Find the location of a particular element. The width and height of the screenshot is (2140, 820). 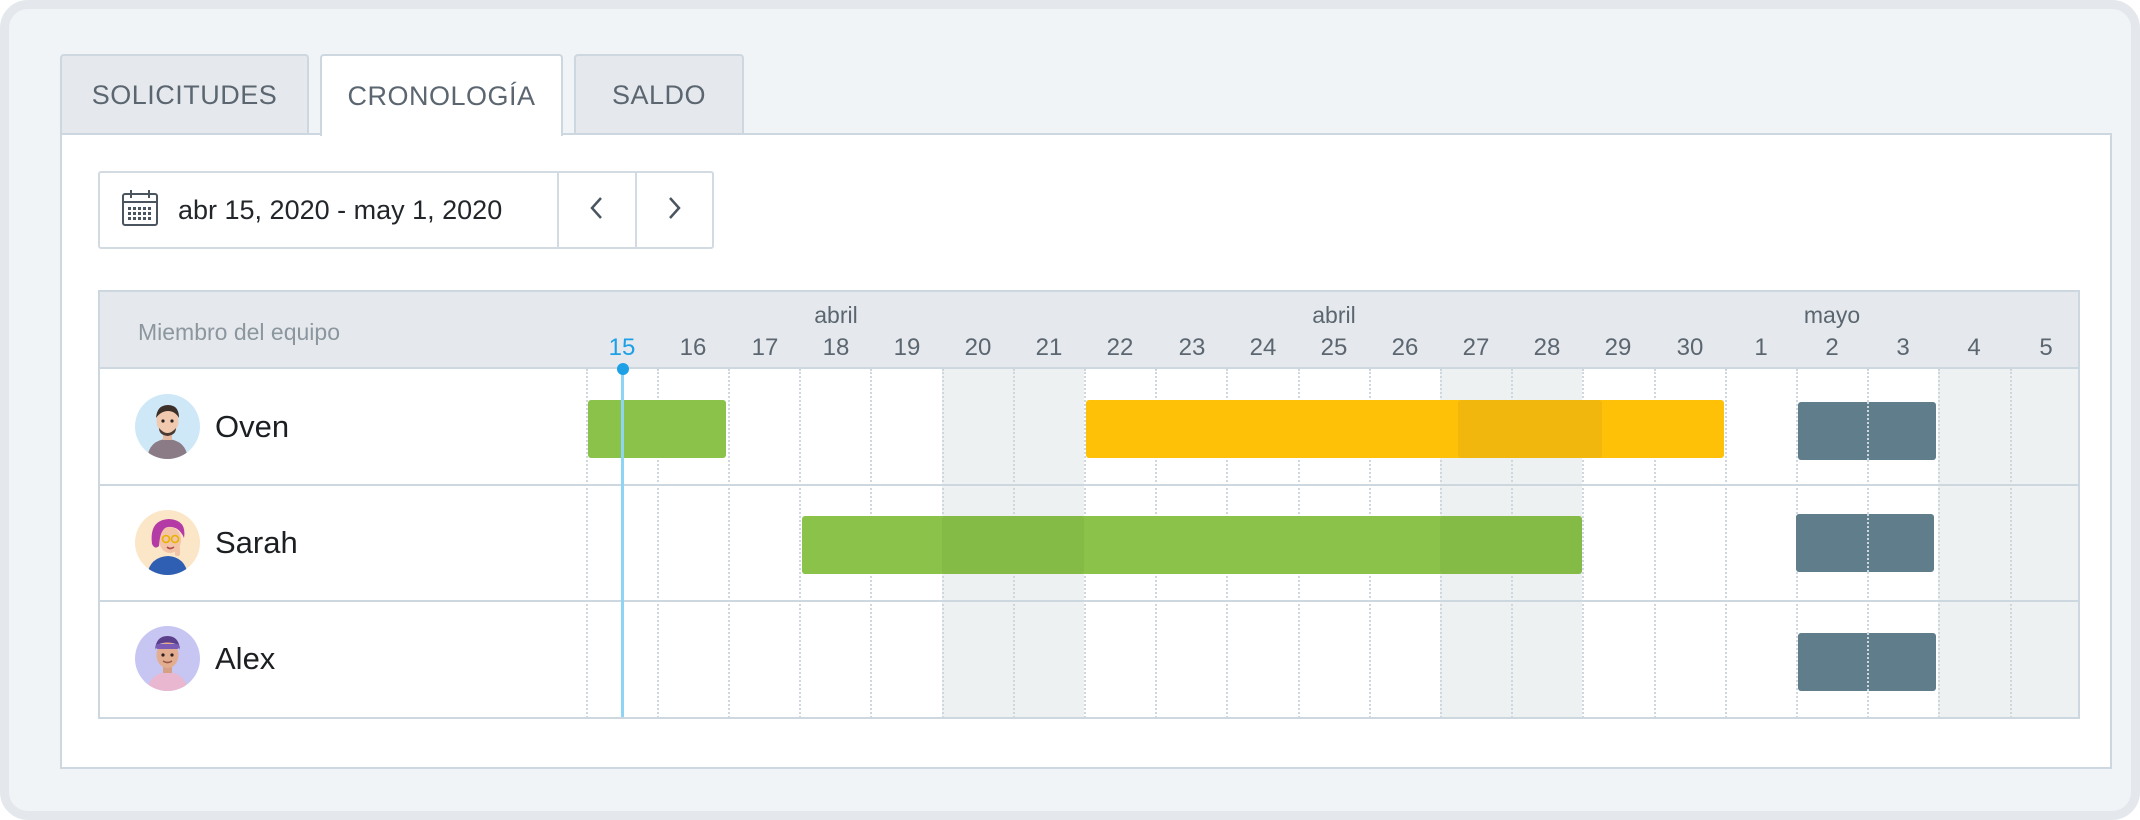

time-off-bar-other is located at coordinates (1865, 543).